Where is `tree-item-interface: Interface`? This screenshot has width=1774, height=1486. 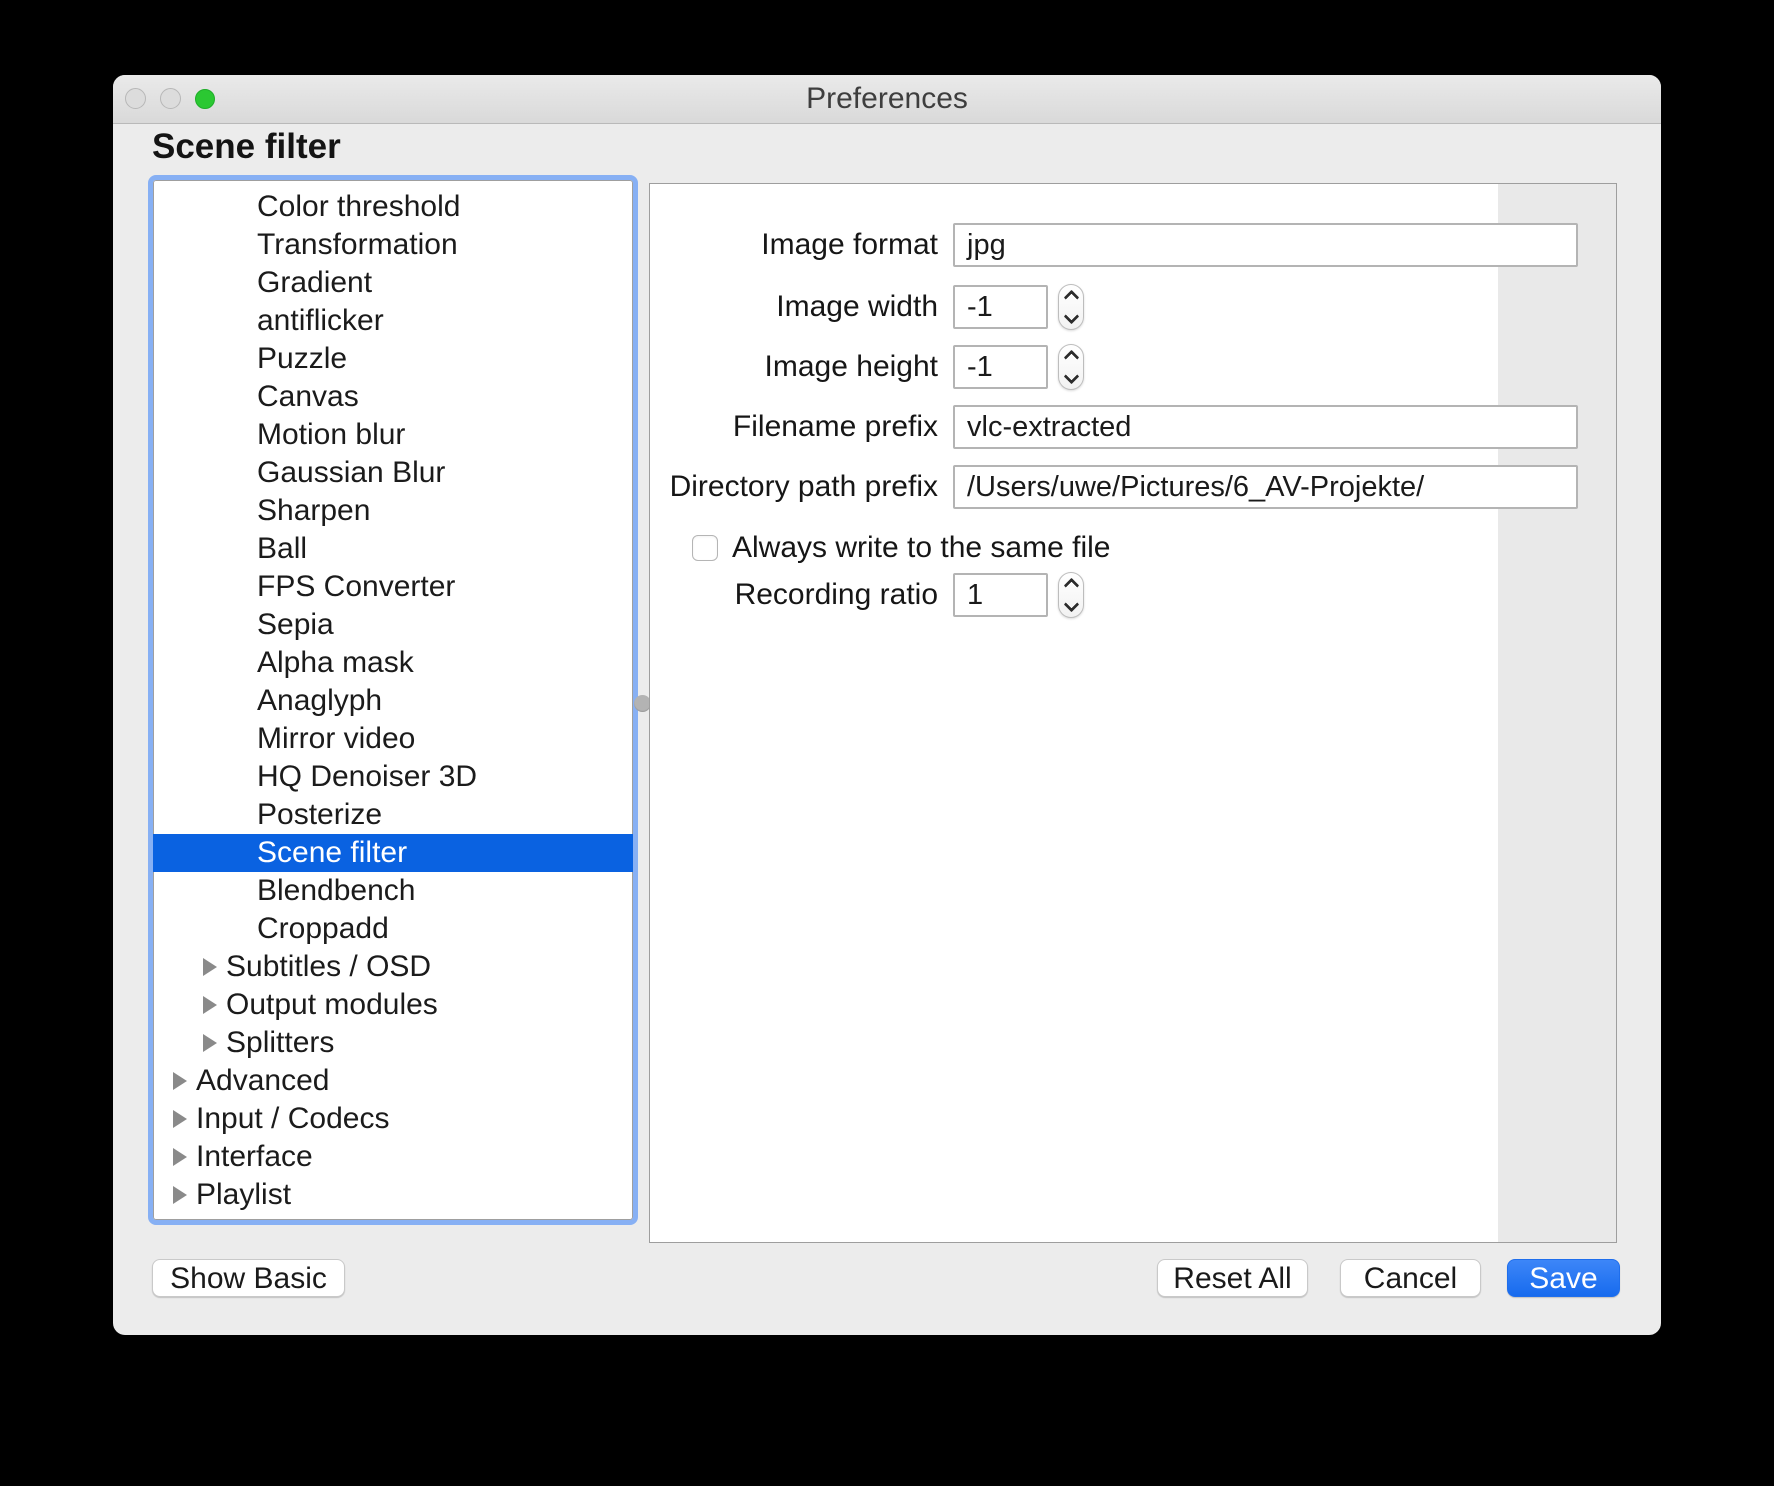 tree-item-interface: Interface is located at coordinates (393, 1157).